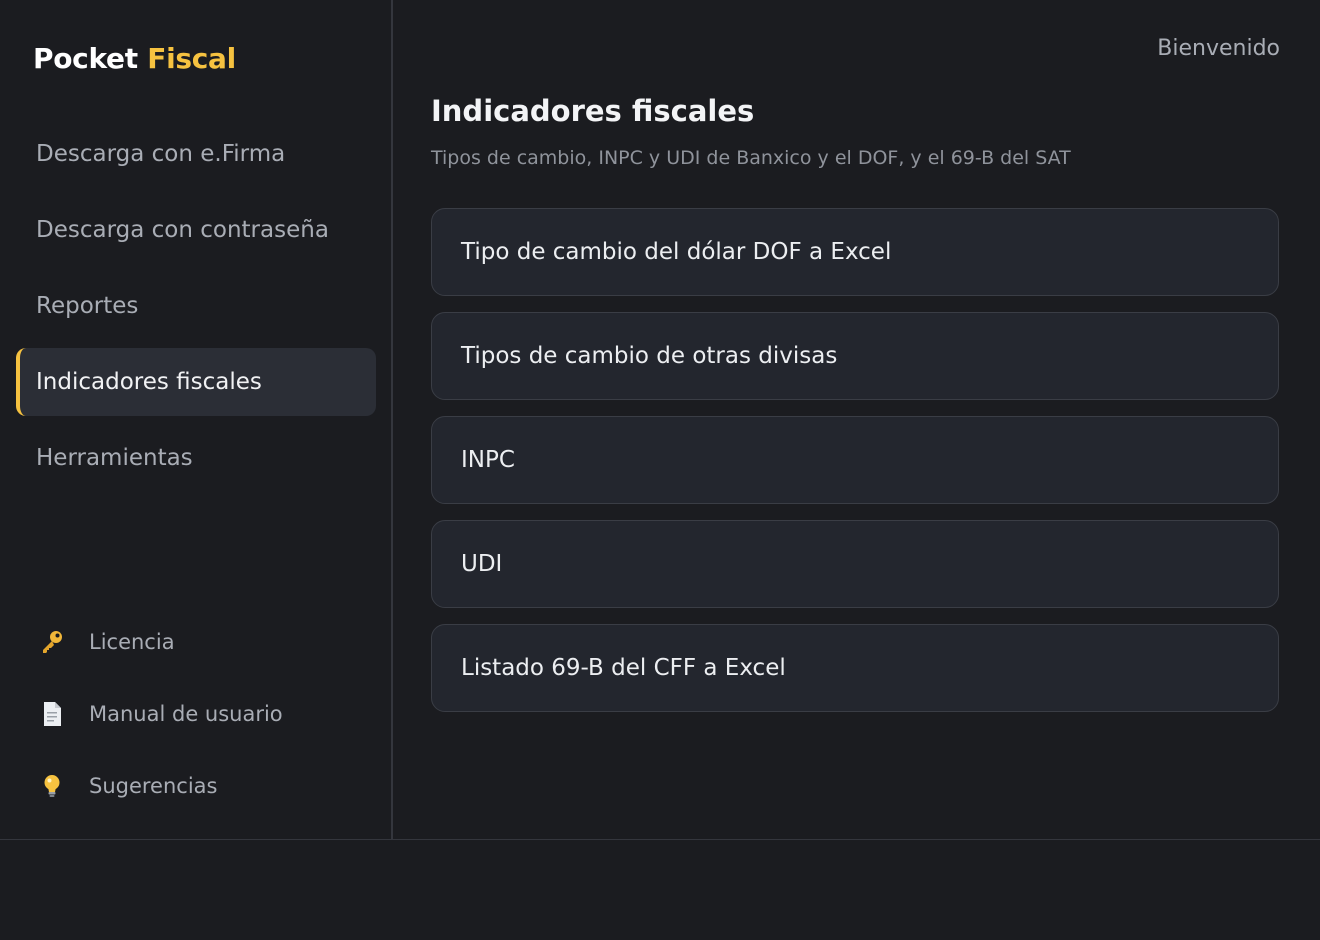 The width and height of the screenshot is (1320, 940). What do you see at coordinates (52, 642) in the screenshot?
I see `key-icon` at bounding box center [52, 642].